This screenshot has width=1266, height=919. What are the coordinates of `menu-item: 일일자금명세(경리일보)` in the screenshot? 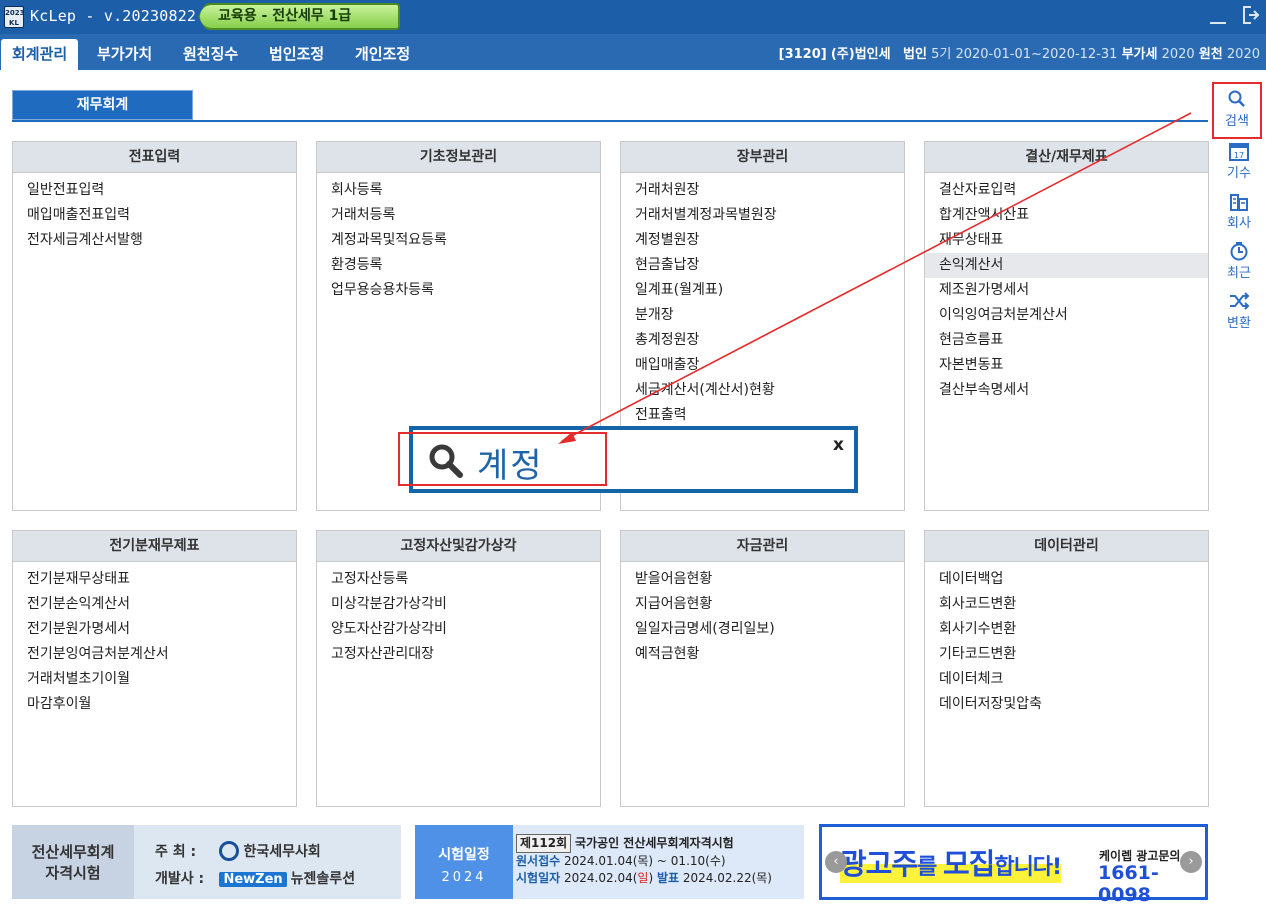 It's located at (762, 629).